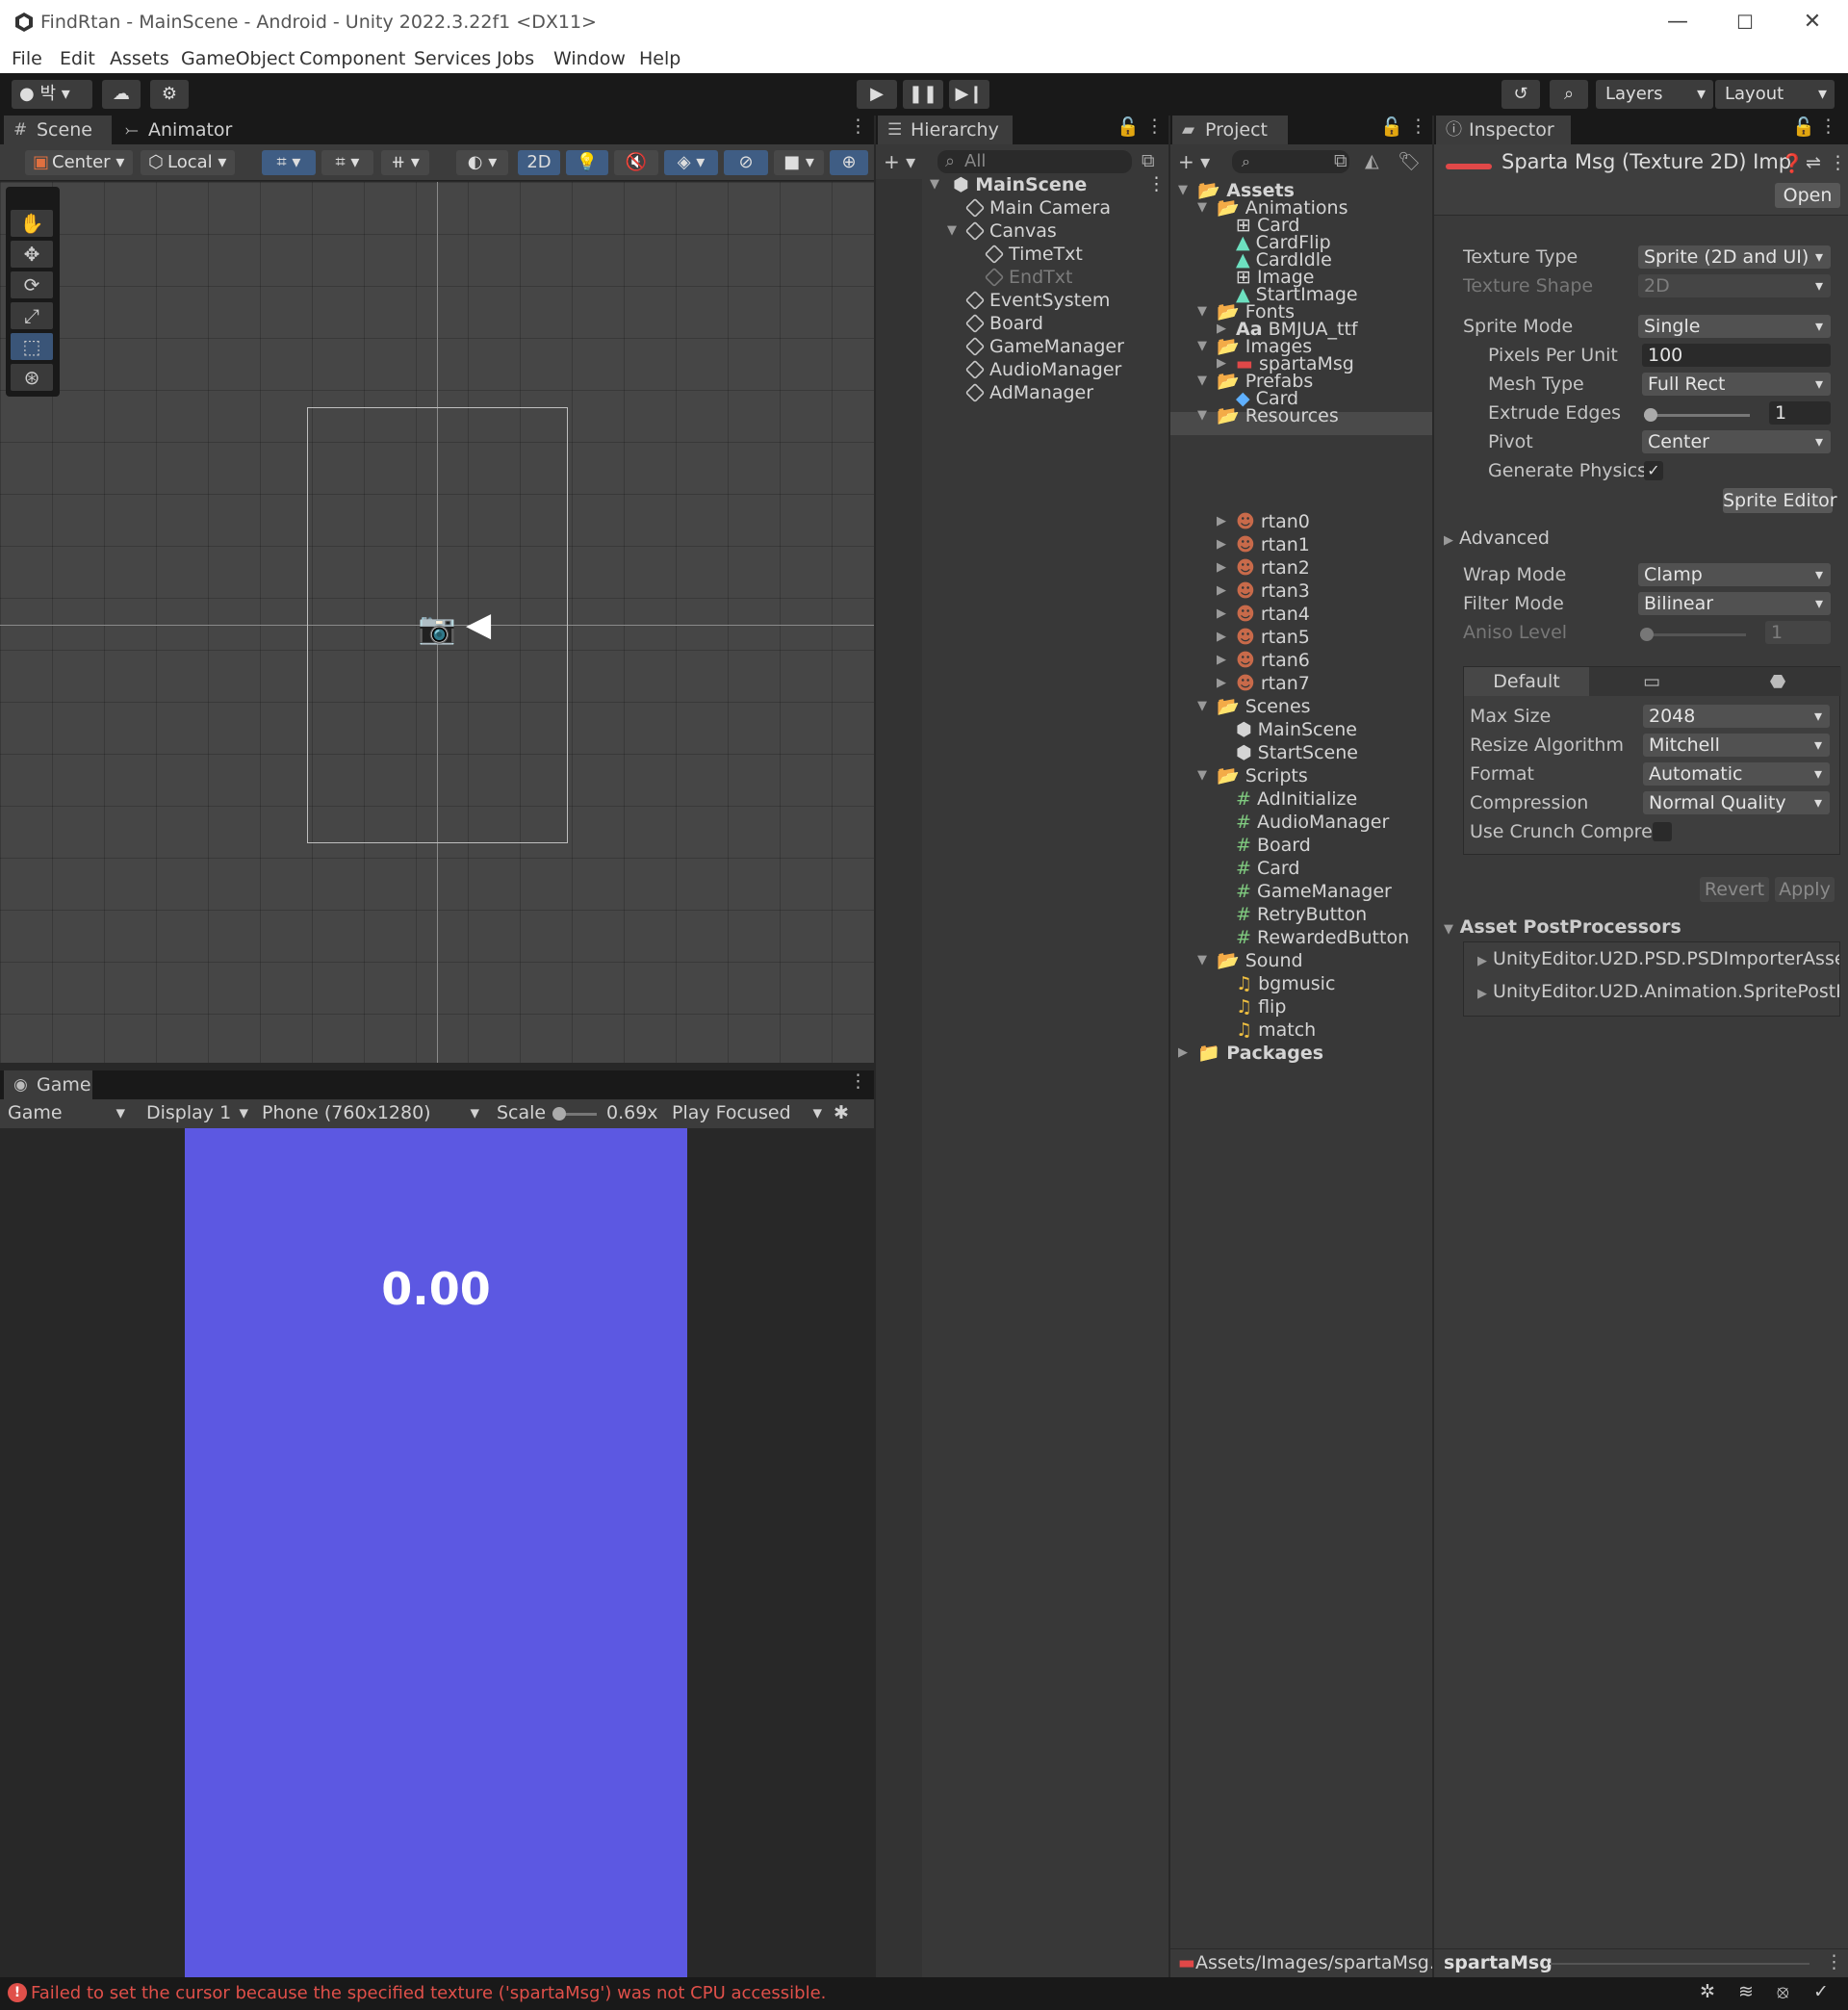 The image size is (1848, 2010). Describe the element at coordinates (1783, 1992) in the screenshot. I see `network-icon: ⦻` at that location.